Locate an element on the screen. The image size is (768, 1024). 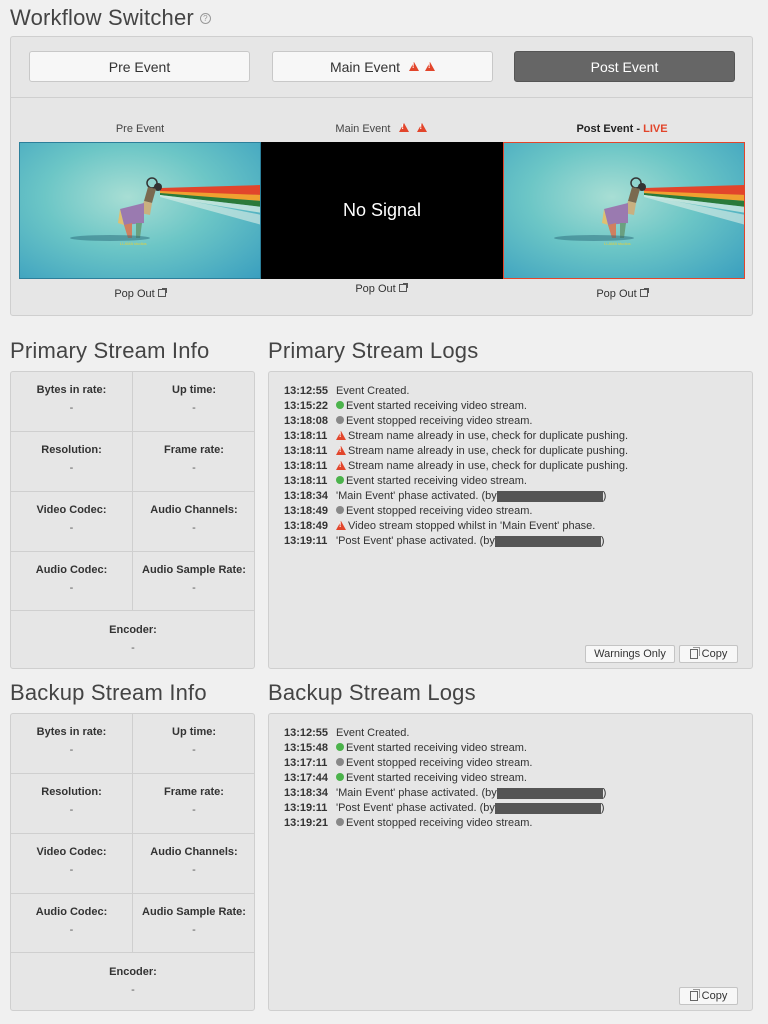
pre-event-preview: LLAMA studios is located at coordinates (140, 210).